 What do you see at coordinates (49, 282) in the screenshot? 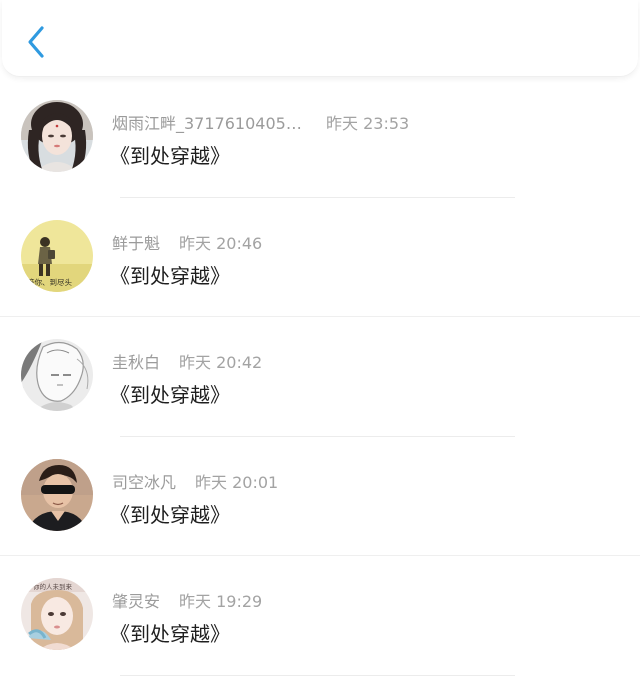
I see `svg-text: 等你、到尽头` at bounding box center [49, 282].